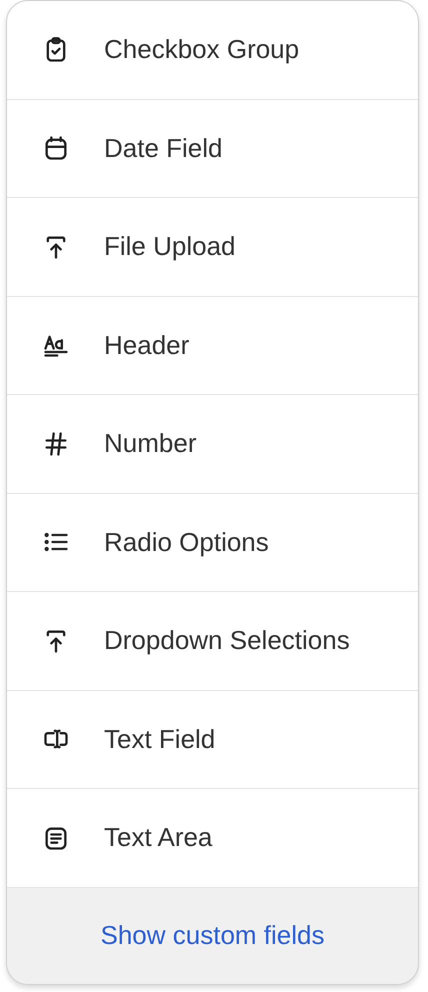 The width and height of the screenshot is (428, 992). I want to click on menu-item: Number, so click(212, 444).